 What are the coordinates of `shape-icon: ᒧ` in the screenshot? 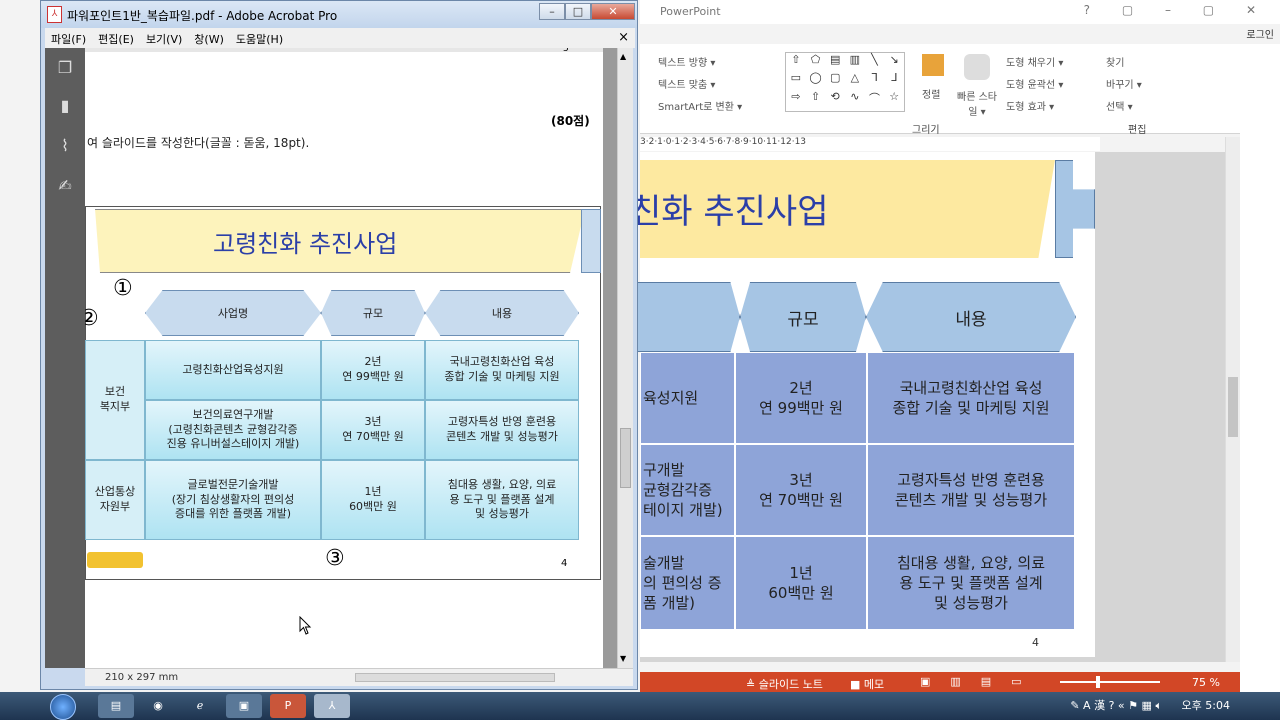 It's located at (894, 80).